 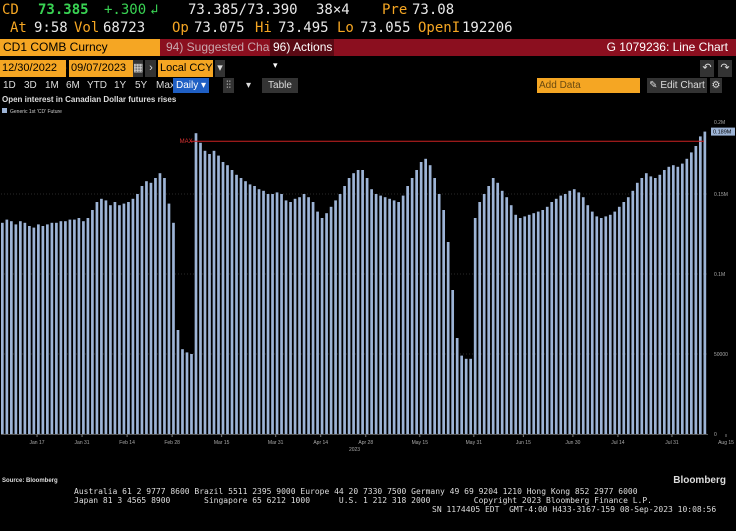 What do you see at coordinates (263, 28) in the screenshot?
I see `high-label: Hi` at bounding box center [263, 28].